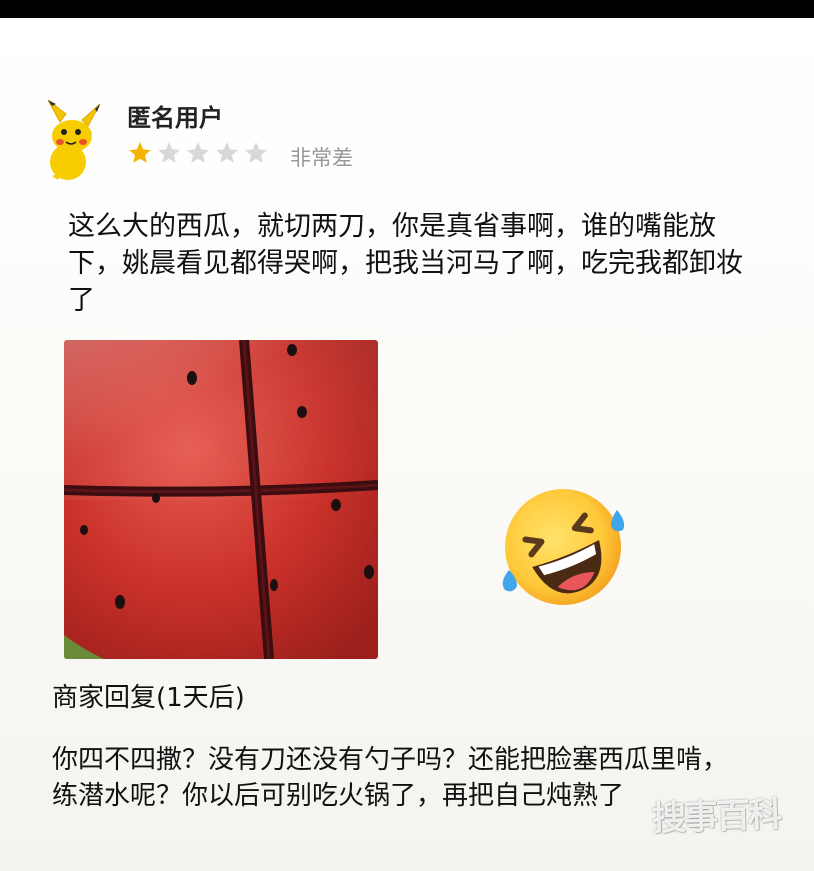 The image size is (814, 871). Describe the element at coordinates (221, 499) in the screenshot. I see `review-photo` at that location.